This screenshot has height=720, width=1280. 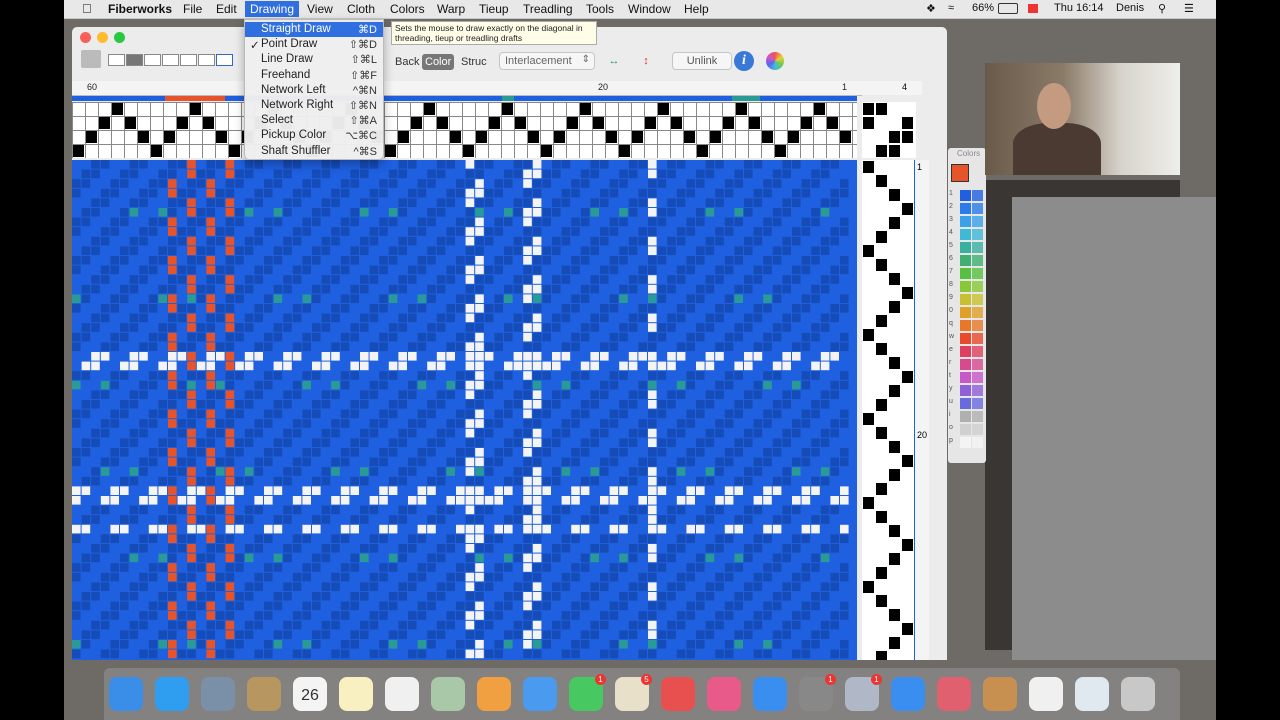 What do you see at coordinates (85, 37) in the screenshot?
I see `close-window-icon` at bounding box center [85, 37].